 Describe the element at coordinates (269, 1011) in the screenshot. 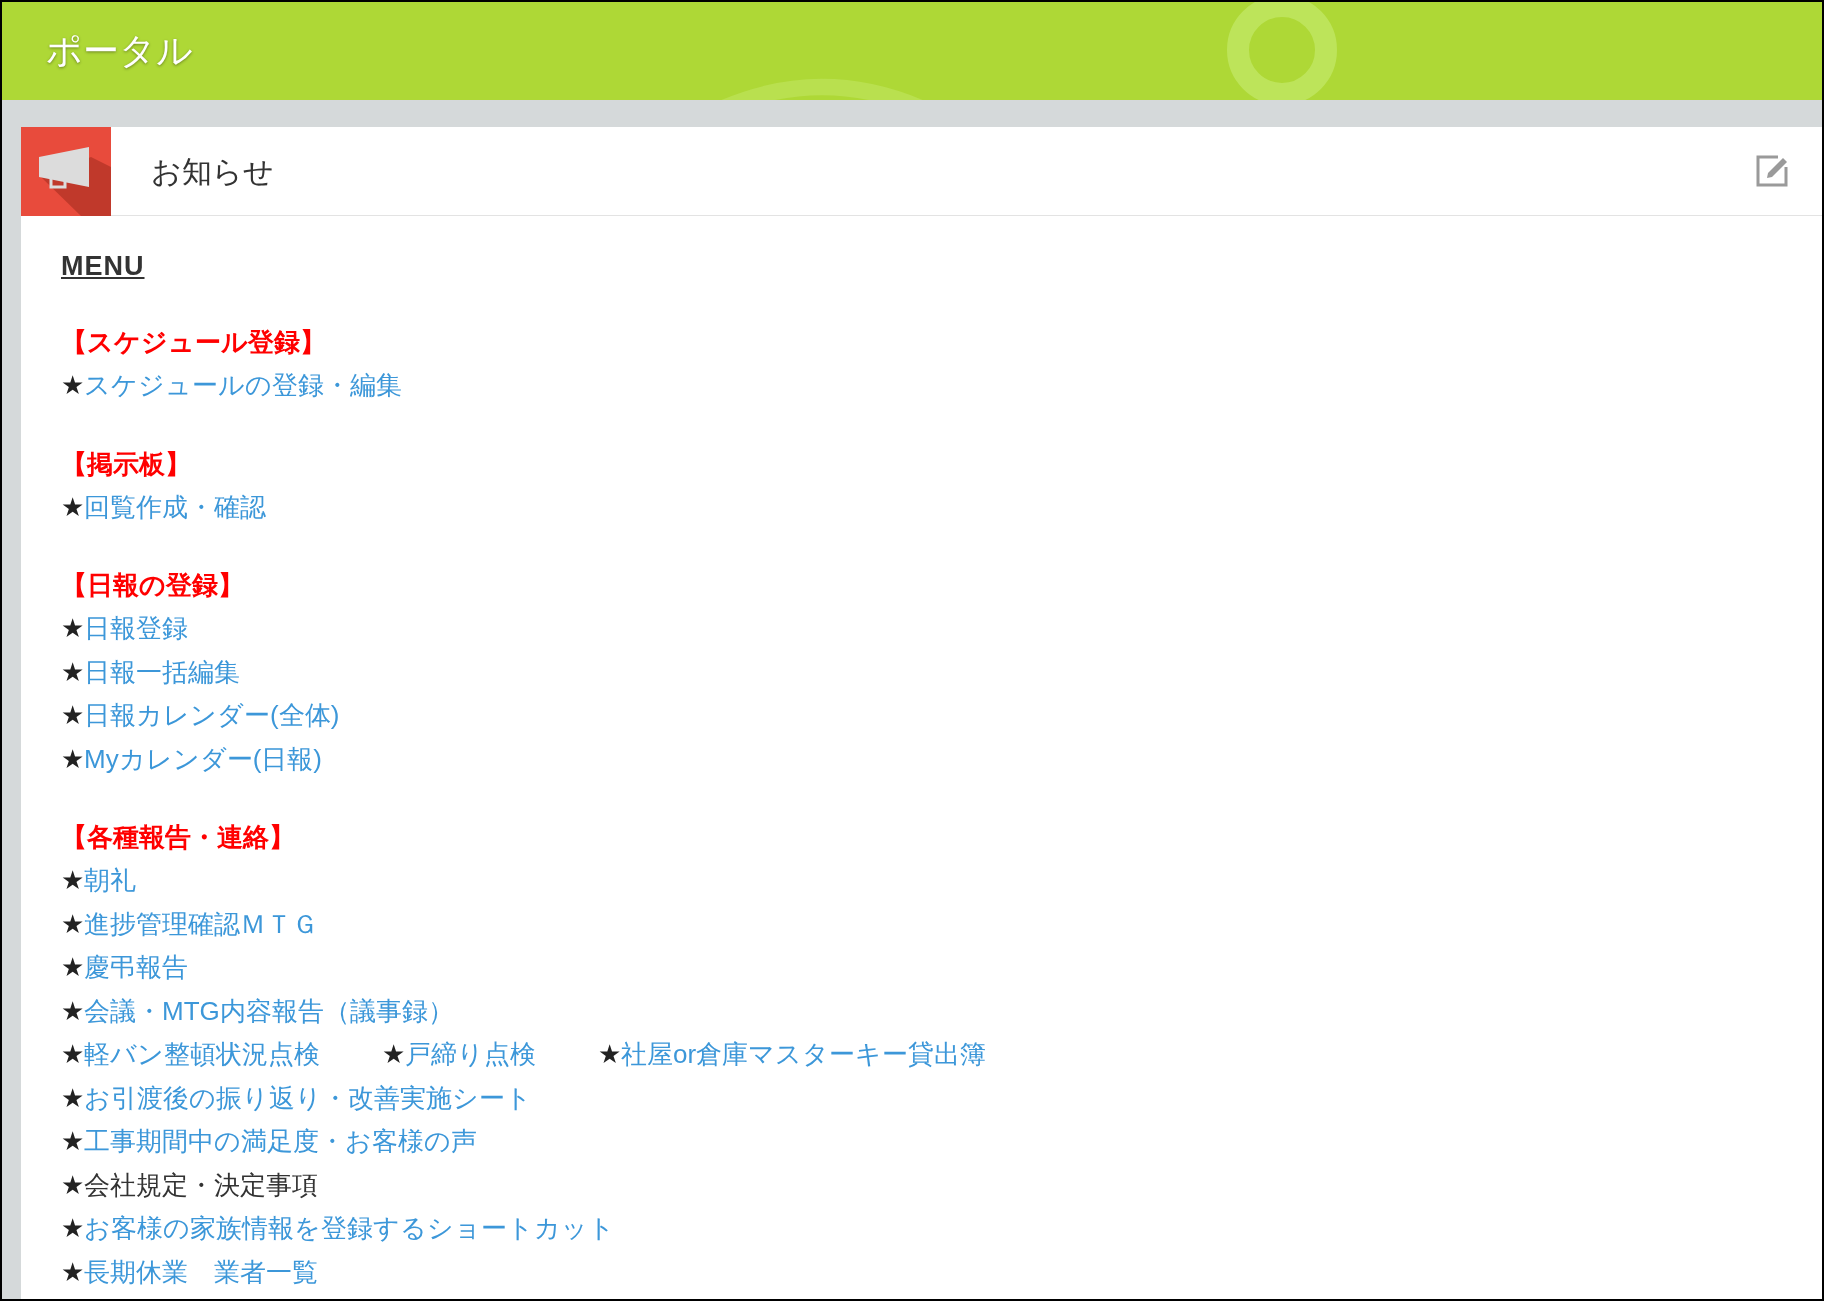

I see `menu-link: 会議・MTG内容報告（議事録）` at that location.